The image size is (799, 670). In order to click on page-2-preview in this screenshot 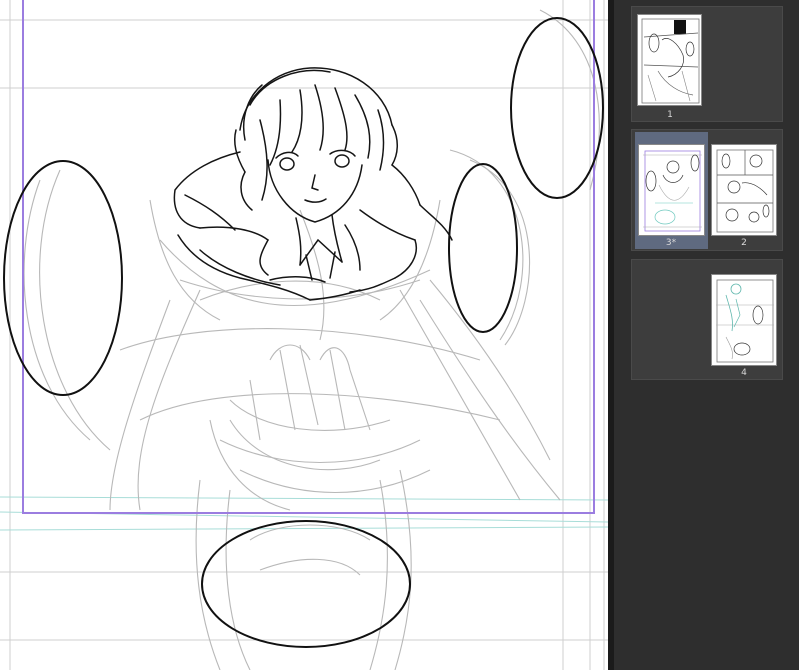, I will do `click(745, 191)`.